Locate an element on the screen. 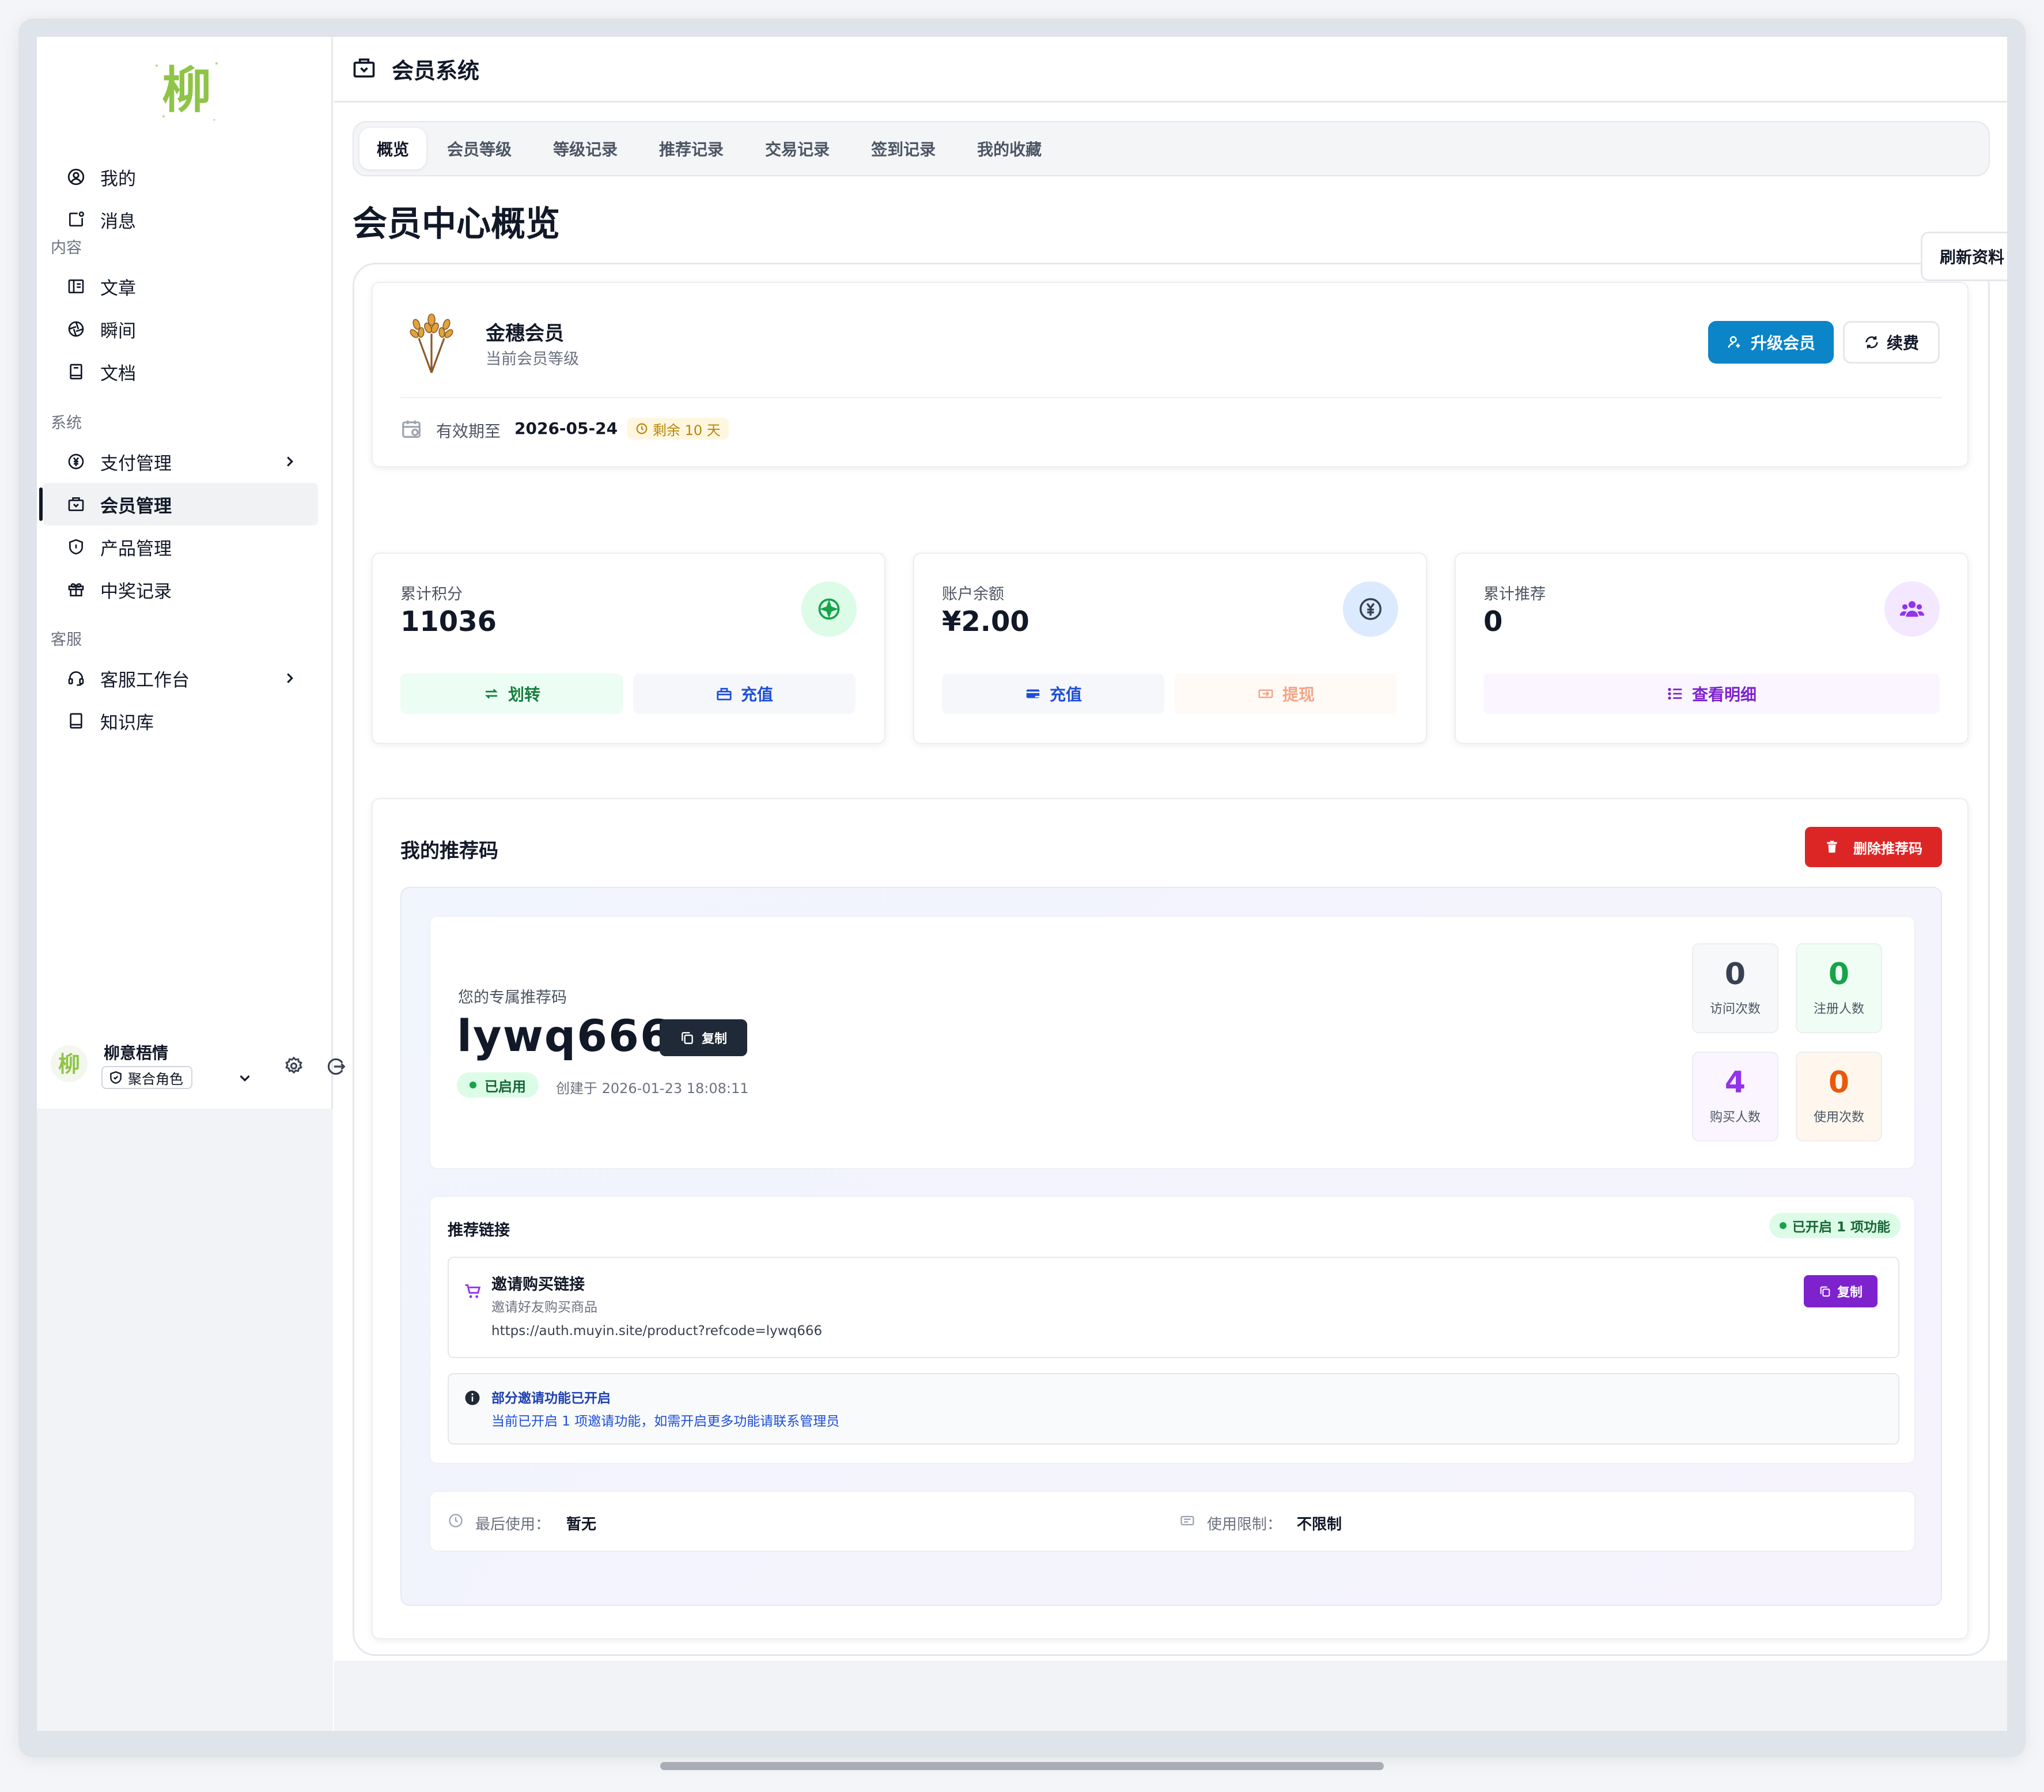  member-level-name: 金穗会员 is located at coordinates (525, 333).